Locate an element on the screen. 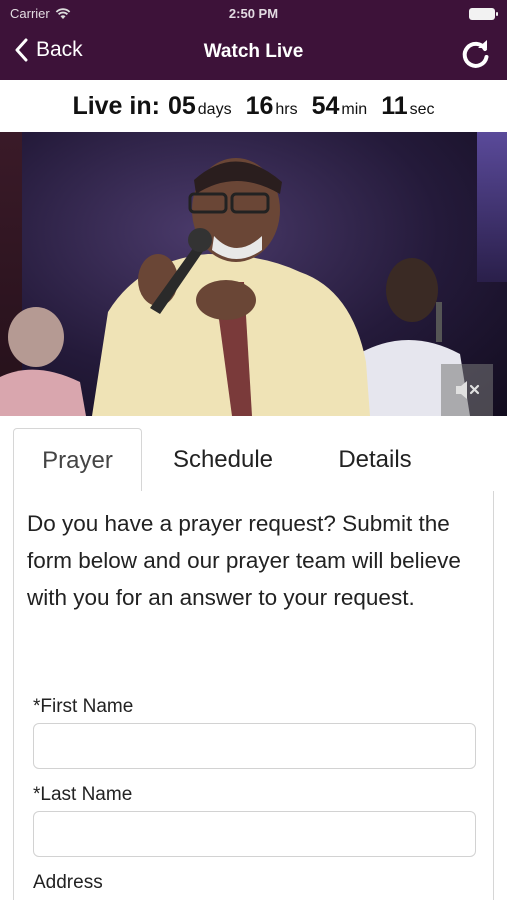 This screenshot has height=900, width=507. first-name-field is located at coordinates (254, 746).